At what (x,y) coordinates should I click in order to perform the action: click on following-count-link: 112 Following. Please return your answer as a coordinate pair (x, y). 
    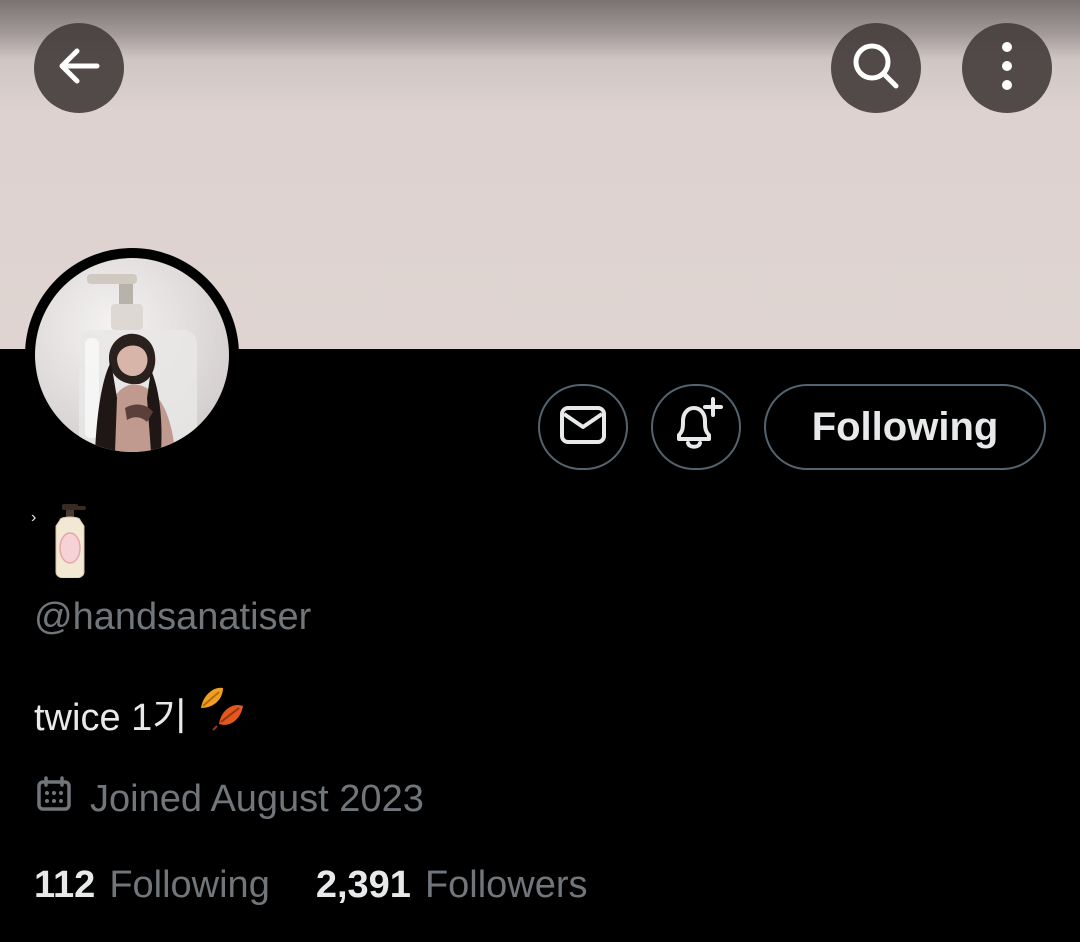
    Looking at the image, I should click on (152, 885).